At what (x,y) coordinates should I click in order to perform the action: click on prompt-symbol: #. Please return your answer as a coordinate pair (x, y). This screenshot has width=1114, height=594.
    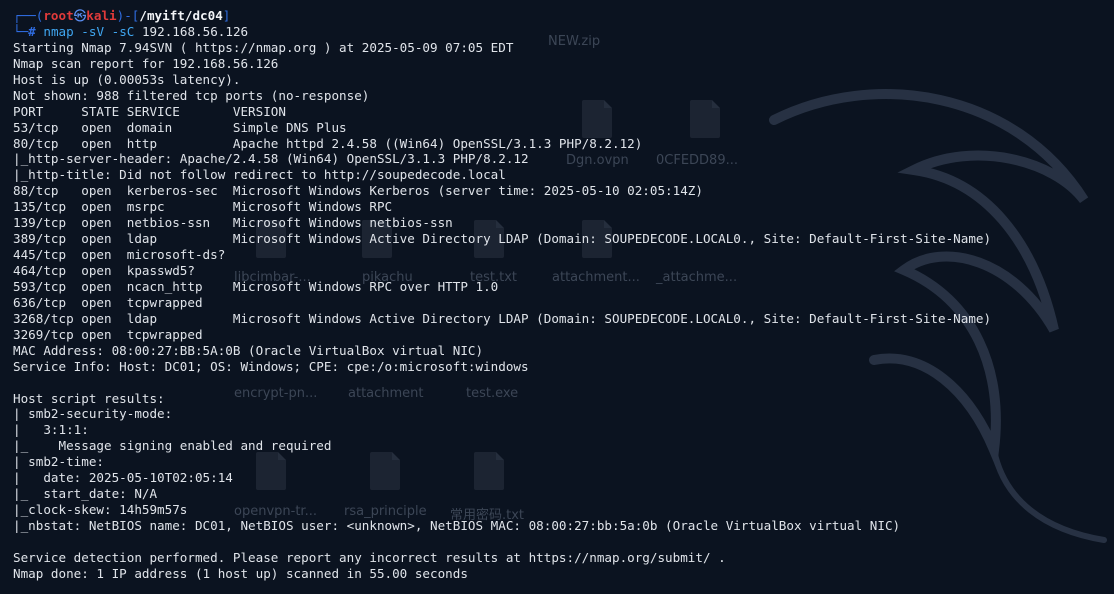
    Looking at the image, I should click on (32, 31).